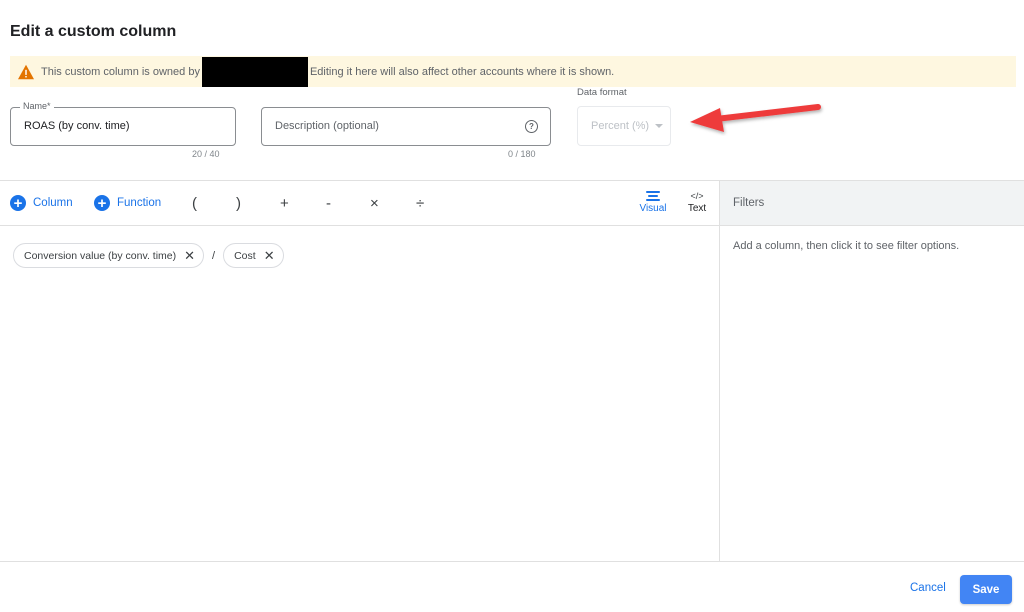 This screenshot has width=1024, height=612. Describe the element at coordinates (238, 203) in the screenshot. I see `operator-close-paren-button: )` at that location.